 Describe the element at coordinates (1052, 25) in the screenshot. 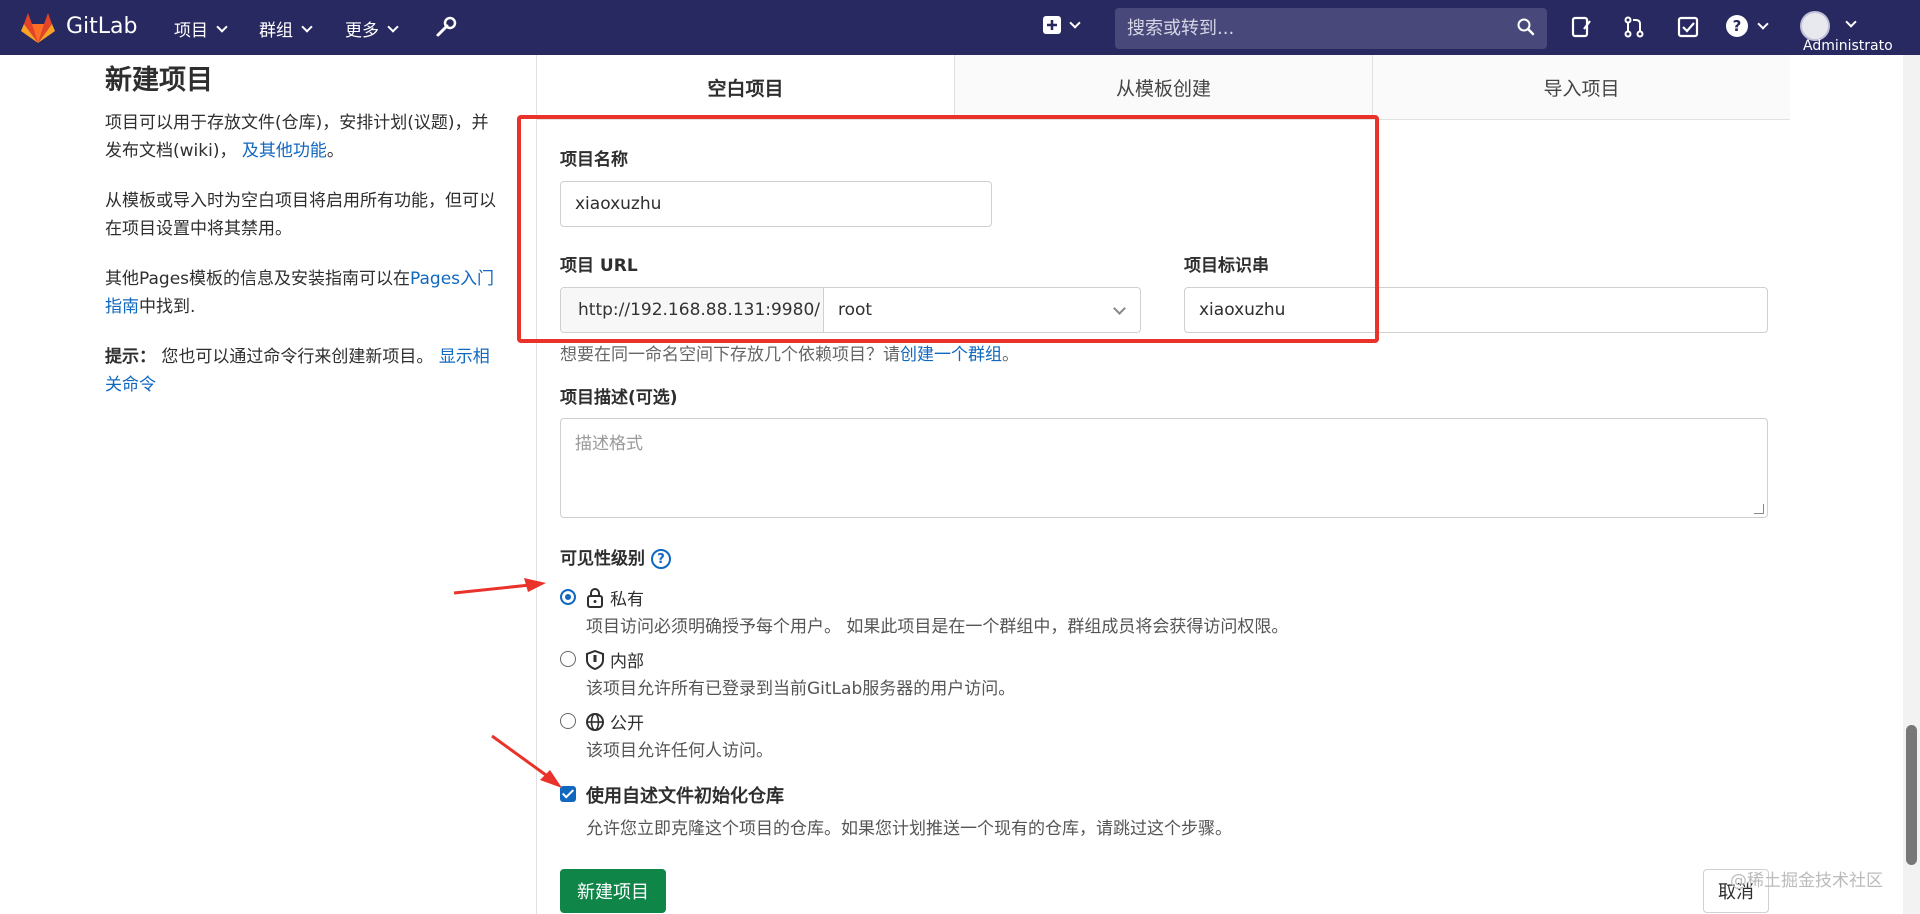

I see `plus-square-icon` at that location.